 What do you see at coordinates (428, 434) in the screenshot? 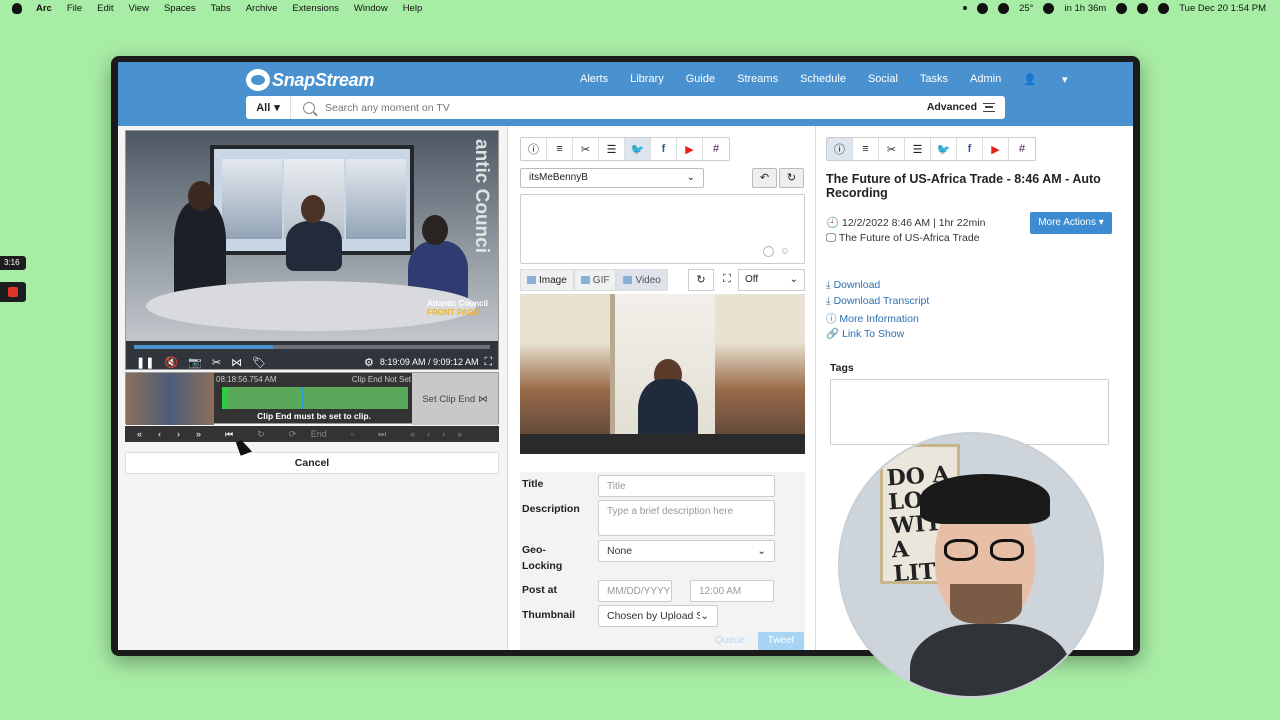
I see `end-step-back-icon: ‹` at bounding box center [428, 434].